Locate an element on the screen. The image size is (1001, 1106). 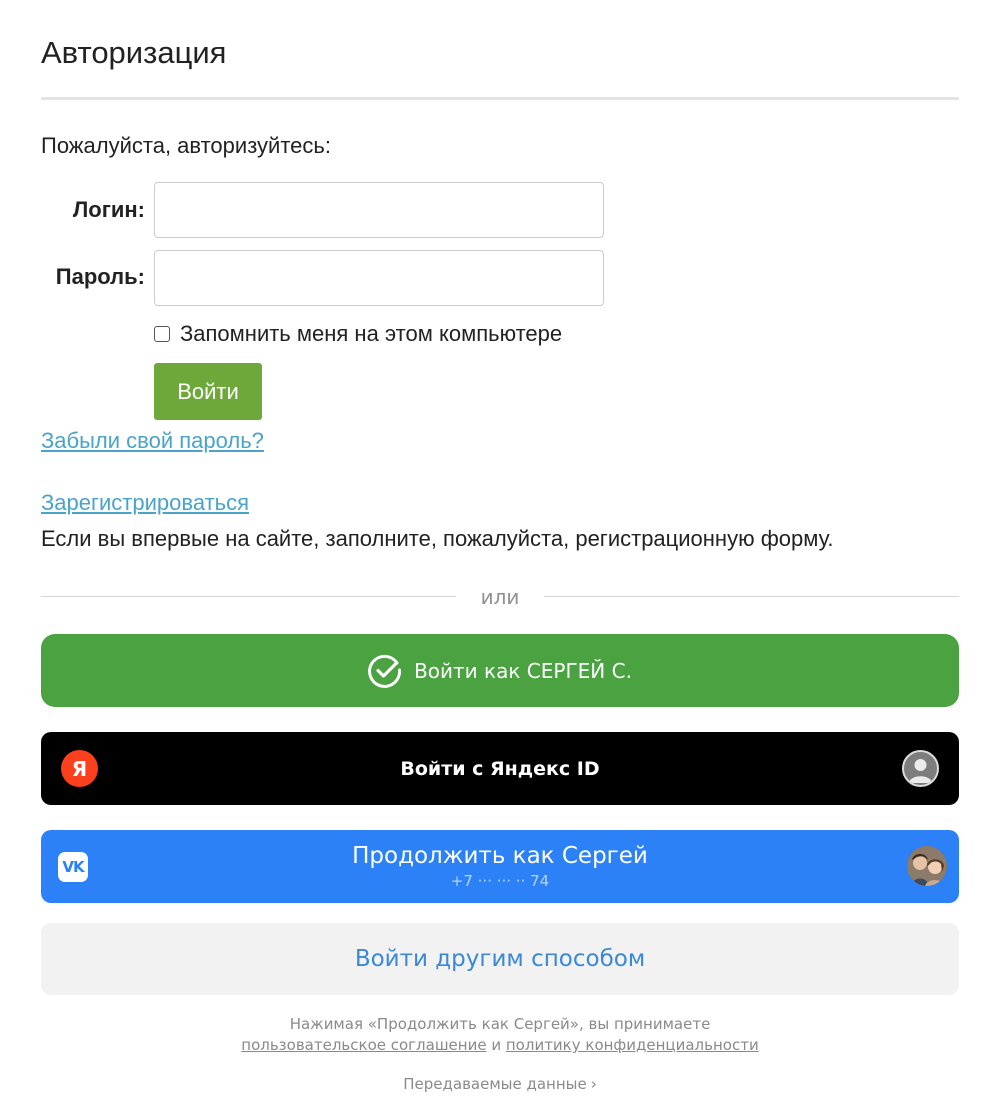
sber-check-icon is located at coordinates (385, 671).